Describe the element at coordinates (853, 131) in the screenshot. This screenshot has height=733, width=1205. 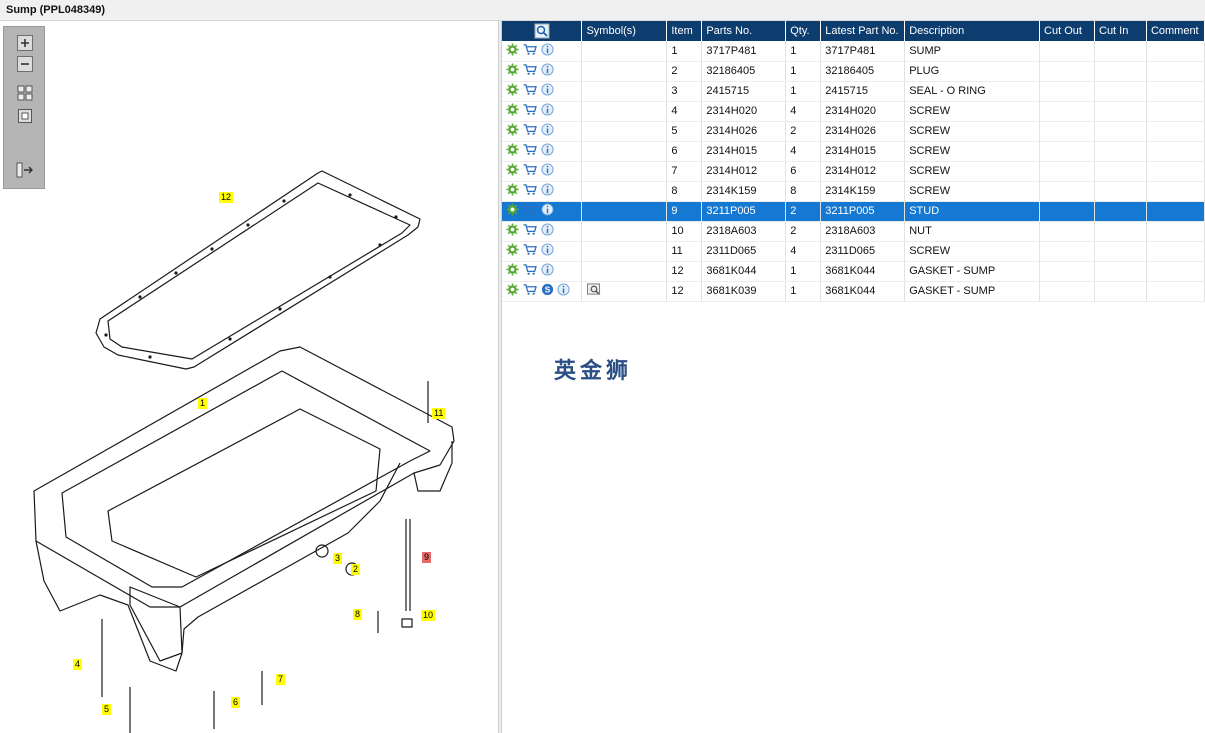
I see `table-row: 5 2314H026 2 2314H026 SCREW` at that location.